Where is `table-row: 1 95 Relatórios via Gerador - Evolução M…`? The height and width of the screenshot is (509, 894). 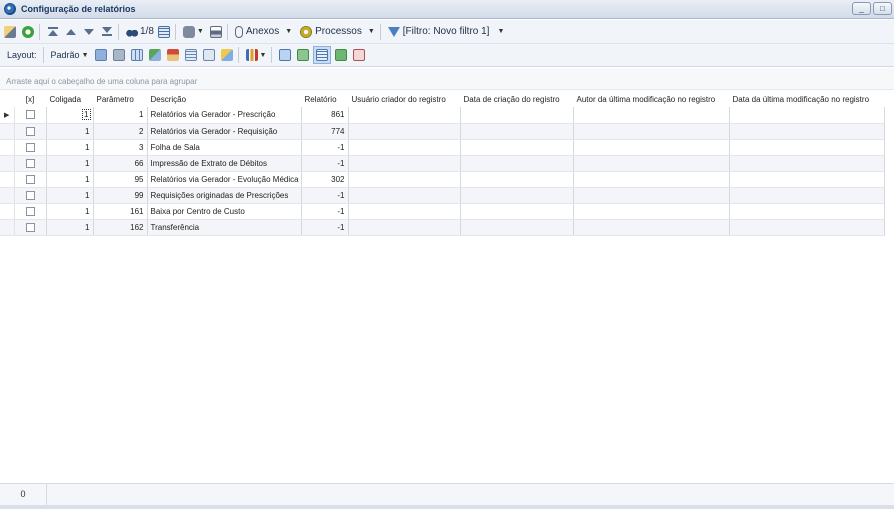
table-row: 1 95 Relatórios via Gerador - Evolução M… is located at coordinates (442, 179).